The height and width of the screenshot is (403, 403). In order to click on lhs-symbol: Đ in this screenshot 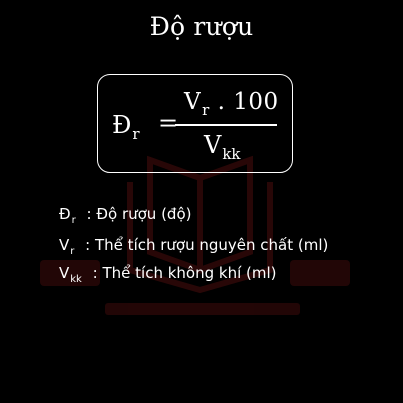, I will do `click(122, 125)`.